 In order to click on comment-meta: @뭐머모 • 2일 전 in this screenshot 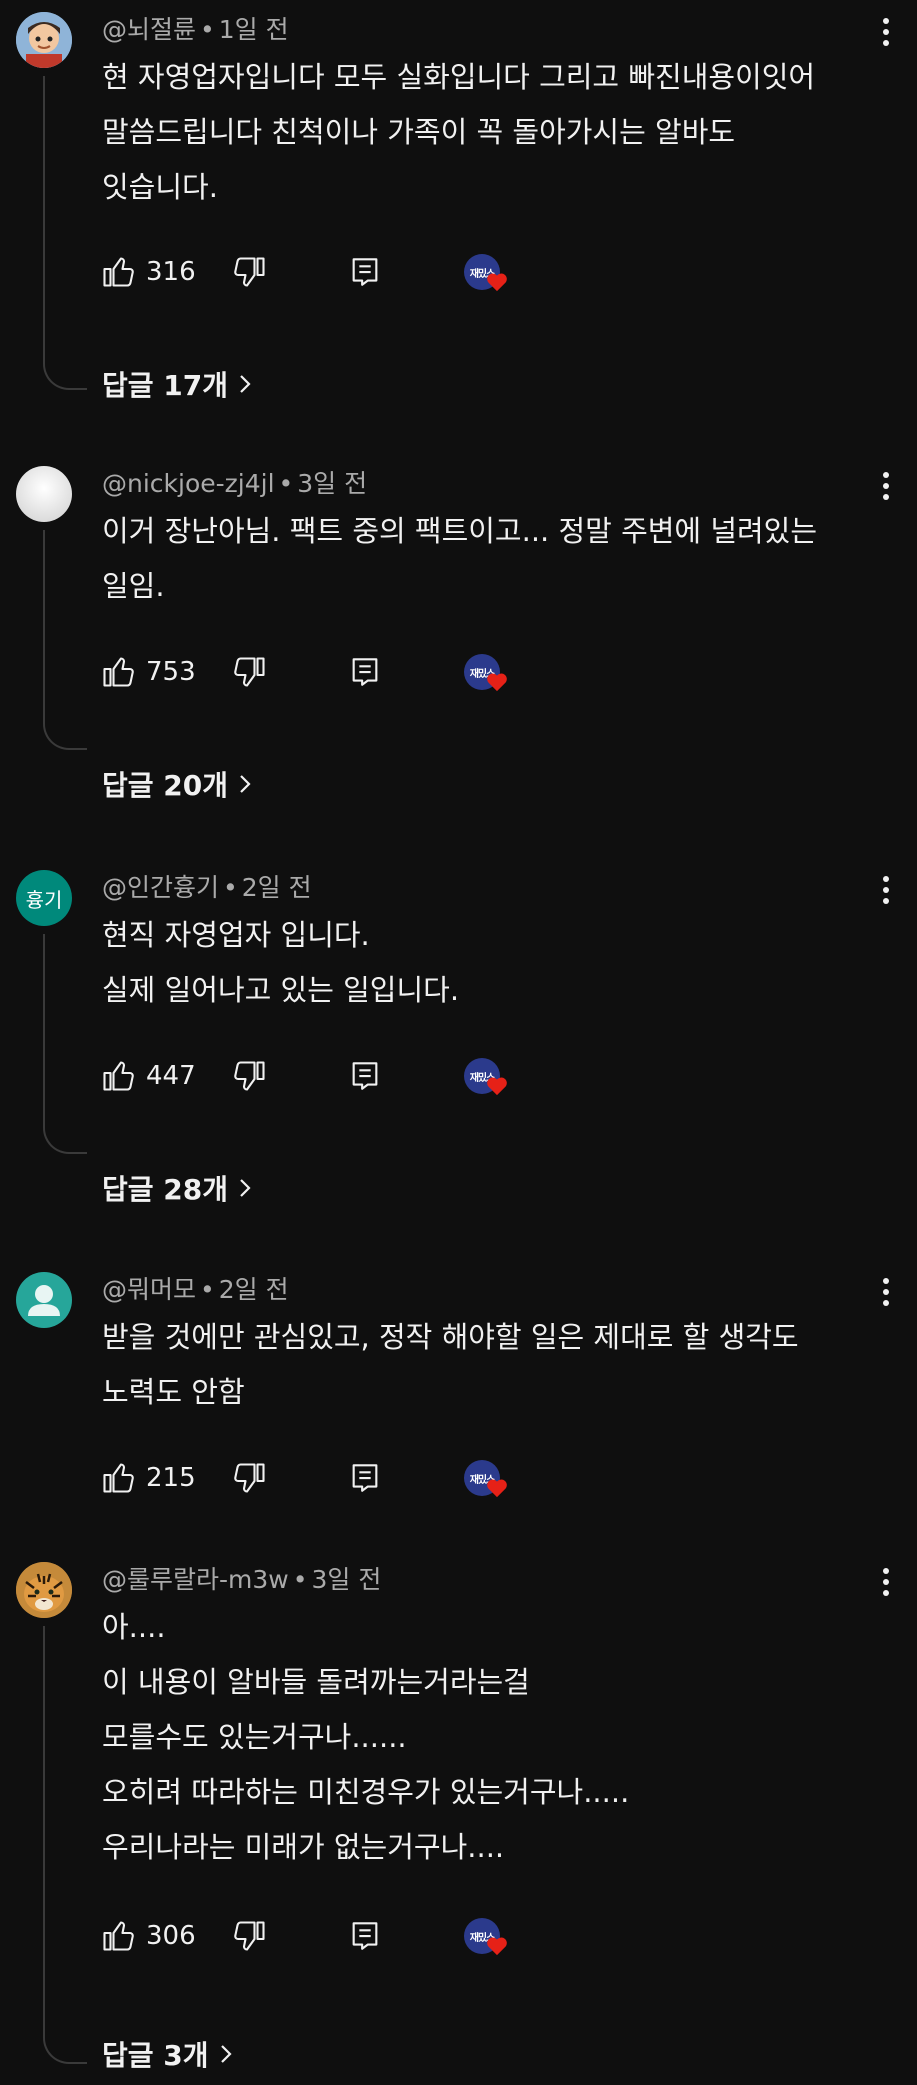, I will do `click(195, 1289)`.